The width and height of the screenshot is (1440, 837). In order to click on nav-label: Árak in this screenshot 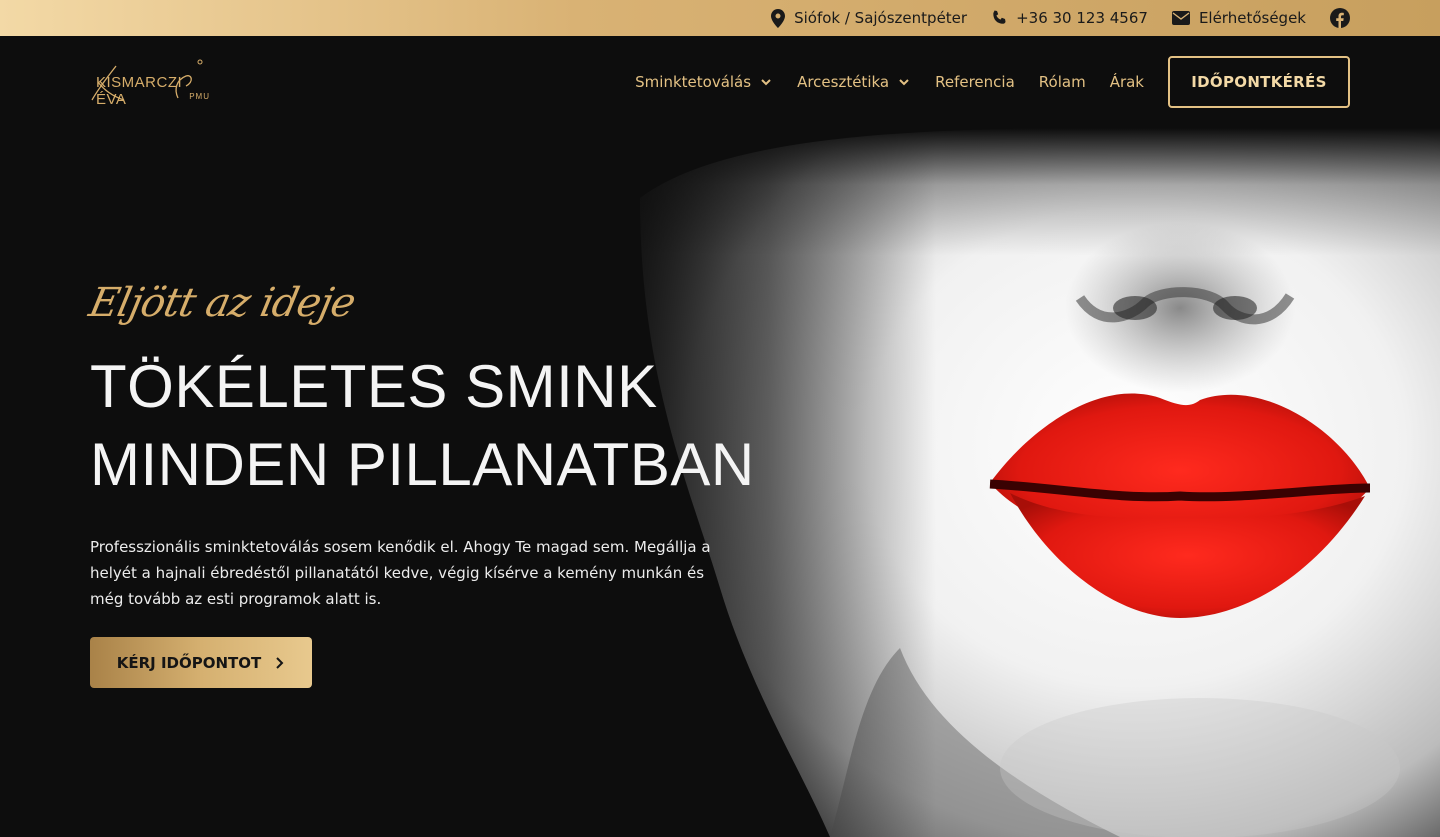, I will do `click(1126, 82)`.